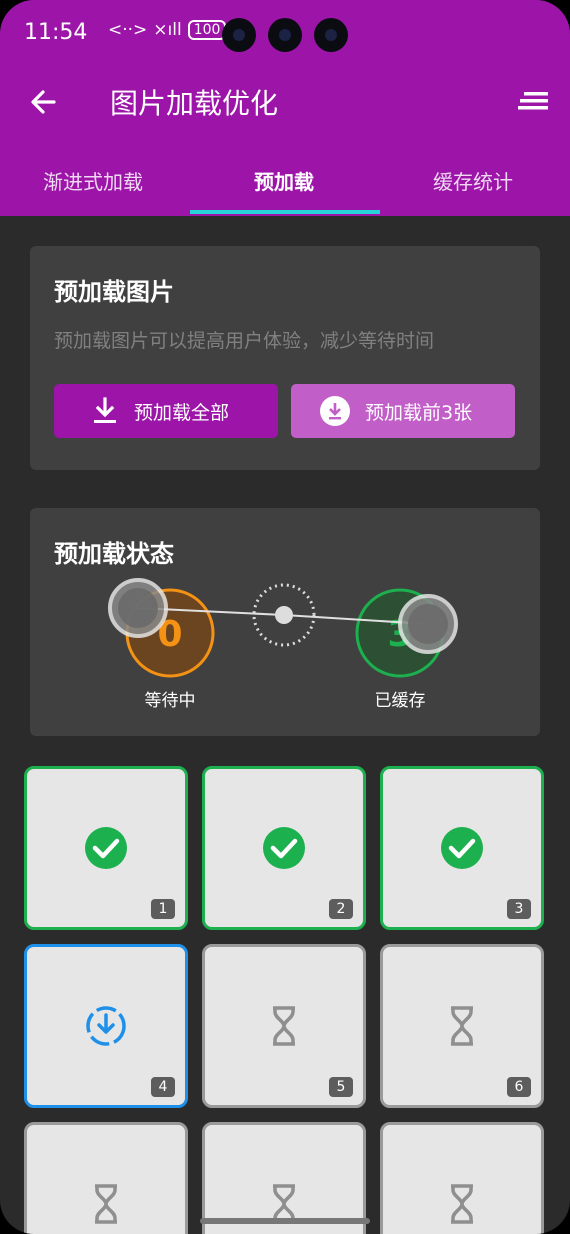 The height and width of the screenshot is (1234, 570). Describe the element at coordinates (285, 102) in the screenshot. I see `toolbar: 图片加载优化` at that location.